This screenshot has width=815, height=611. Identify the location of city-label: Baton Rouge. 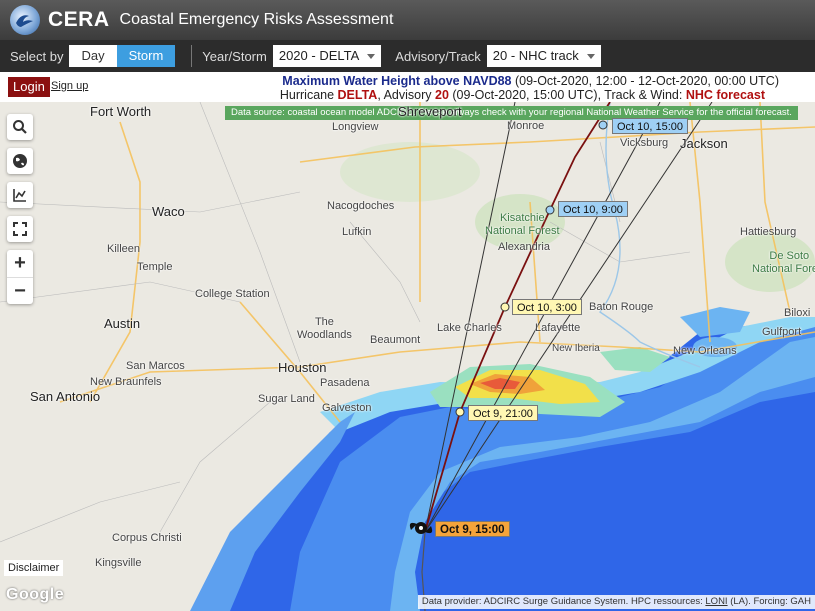
(621, 307).